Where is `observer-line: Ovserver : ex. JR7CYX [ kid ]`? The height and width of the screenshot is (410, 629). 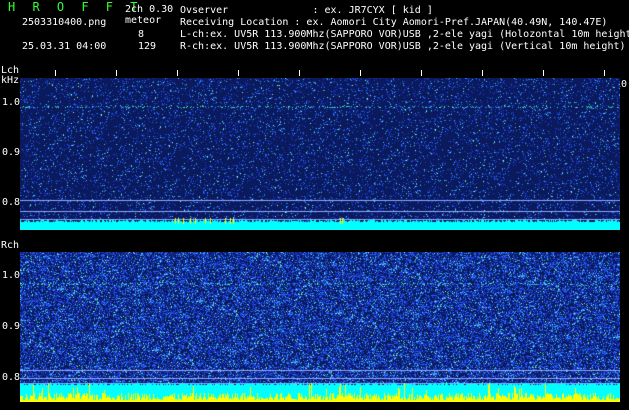 observer-line: Ovserver : ex. JR7CYX [ kid ] is located at coordinates (306, 10).